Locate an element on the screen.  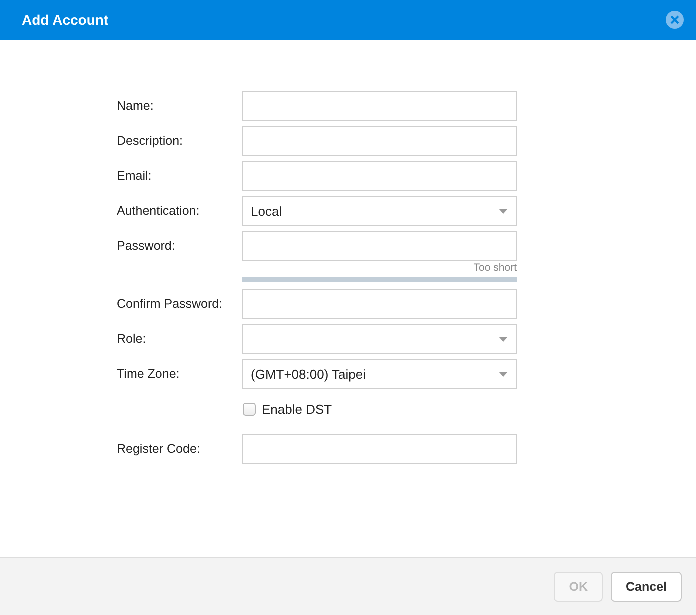
field-label: Password: is located at coordinates (146, 246).